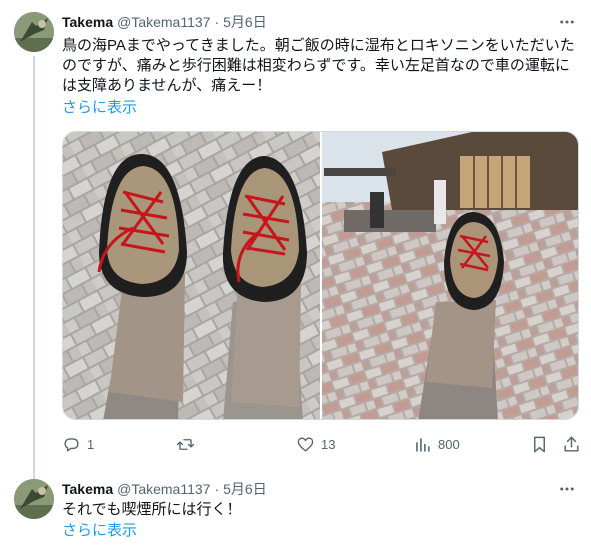  I want to click on views-icon, so click(423, 444).